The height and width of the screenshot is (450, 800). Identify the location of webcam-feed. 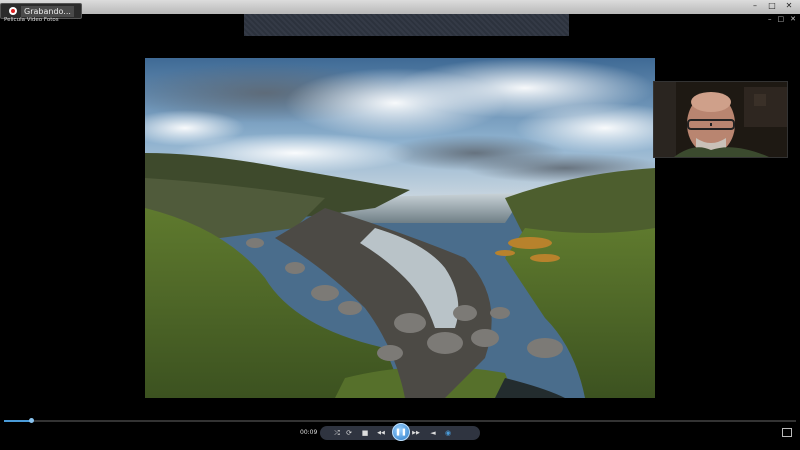
(720, 119).